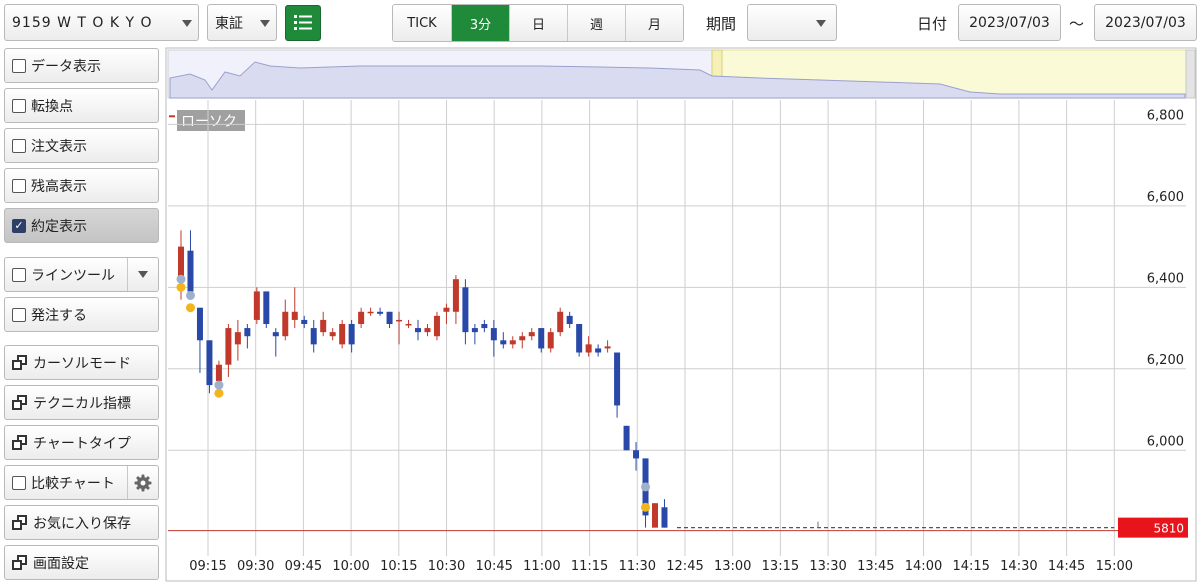 The width and height of the screenshot is (1200, 584). I want to click on x-tick-label: 09:45, so click(303, 566).